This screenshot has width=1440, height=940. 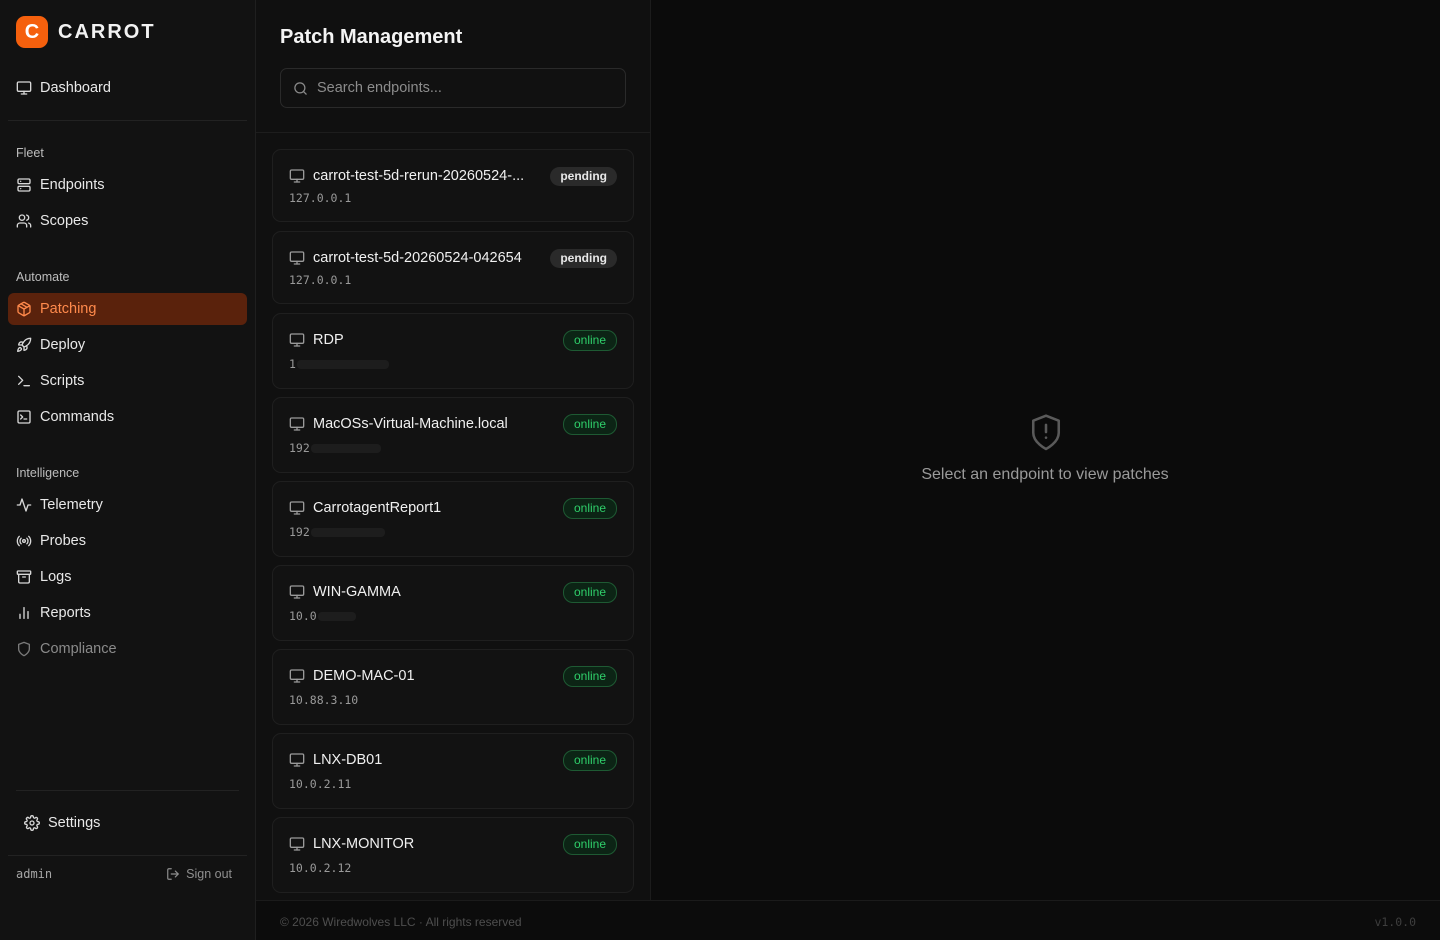 What do you see at coordinates (453, 519) in the screenshot?
I see `endpoint-card: CarrotagentReport1 online 192` at bounding box center [453, 519].